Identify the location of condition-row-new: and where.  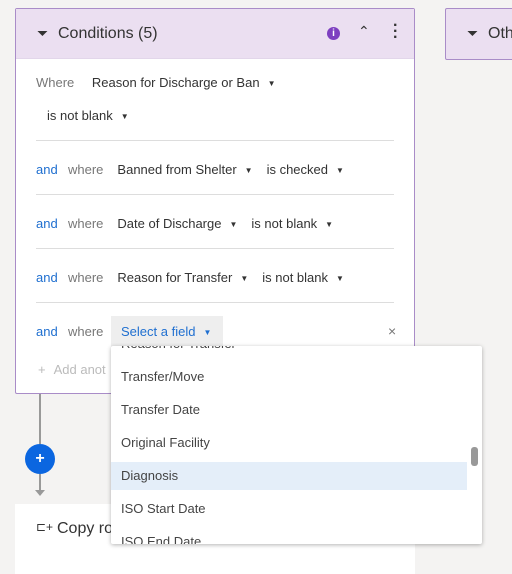
(76, 332).